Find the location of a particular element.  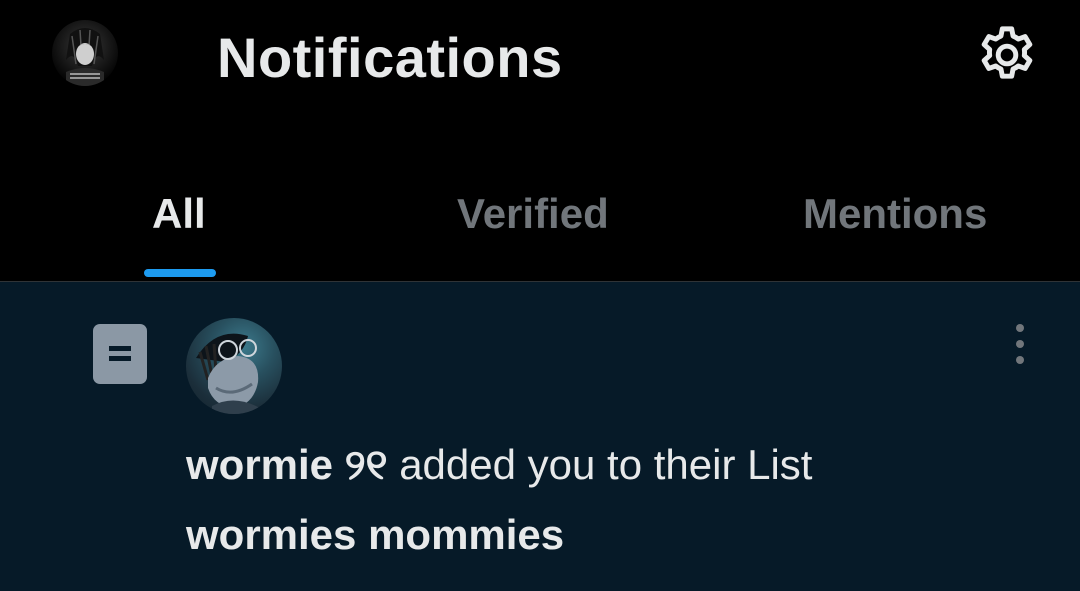

settings-button is located at coordinates (1007, 55).